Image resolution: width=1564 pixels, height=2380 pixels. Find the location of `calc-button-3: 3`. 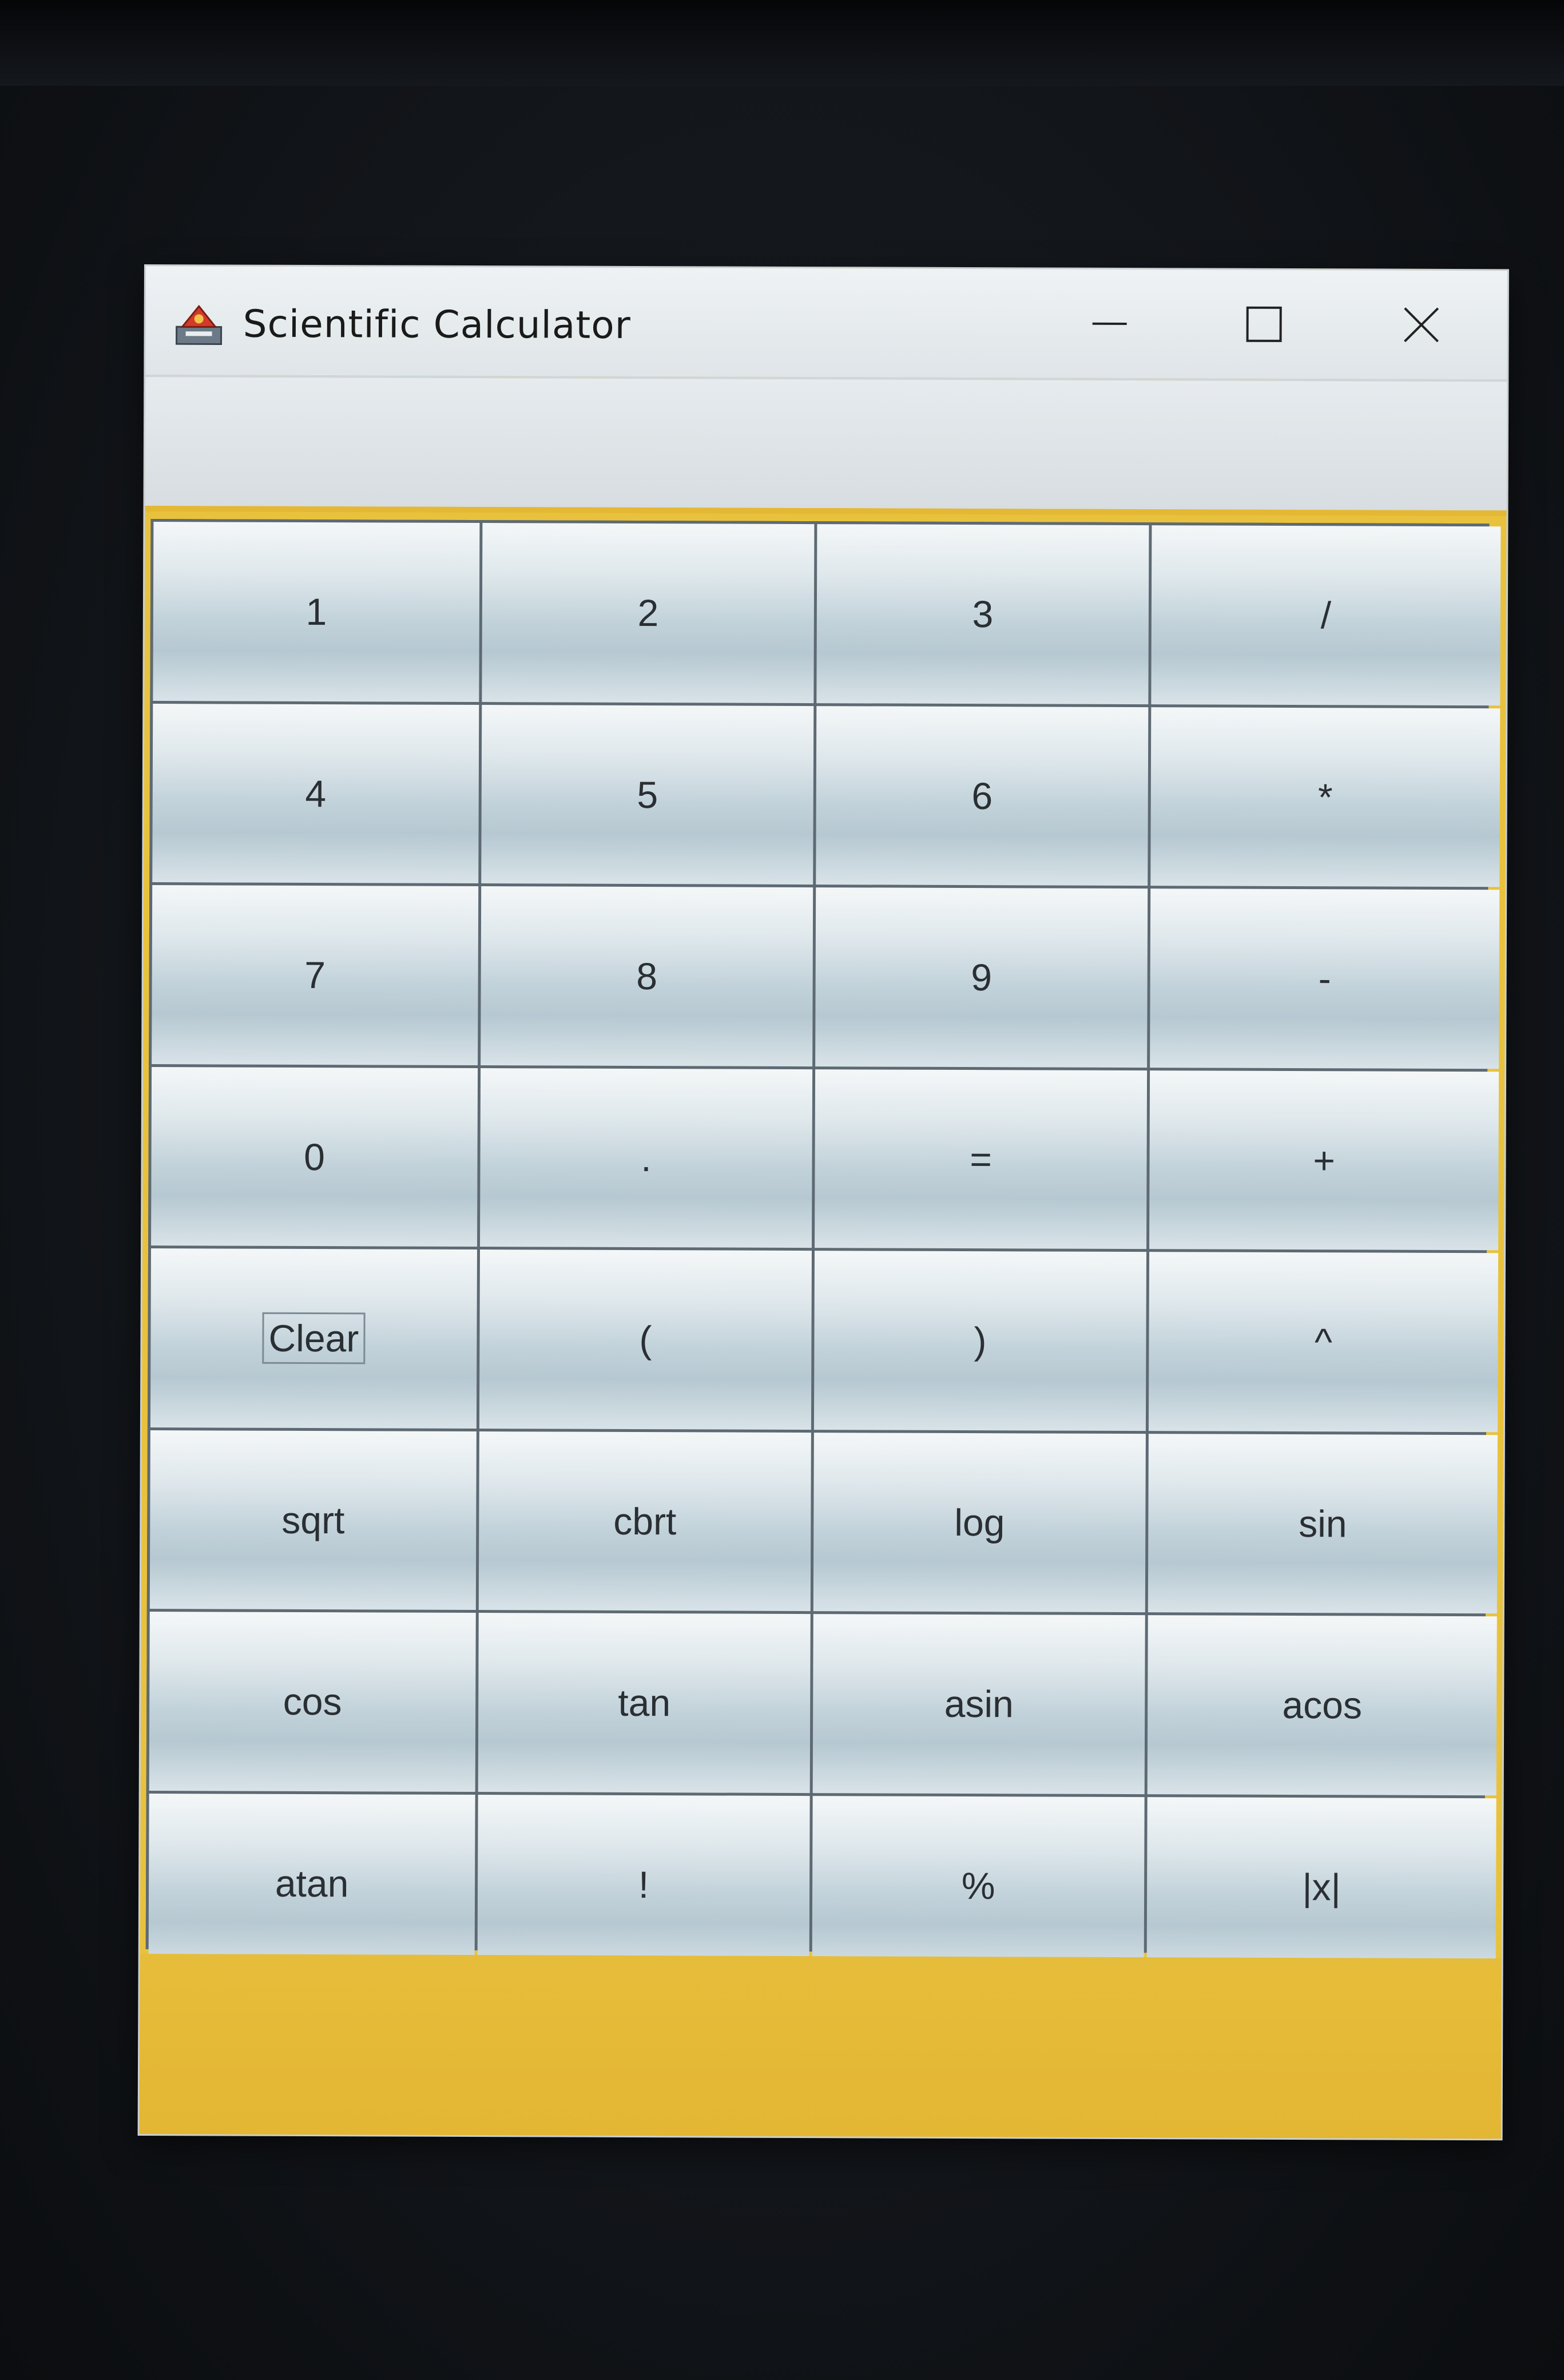

calc-button-3: 3 is located at coordinates (982, 614).